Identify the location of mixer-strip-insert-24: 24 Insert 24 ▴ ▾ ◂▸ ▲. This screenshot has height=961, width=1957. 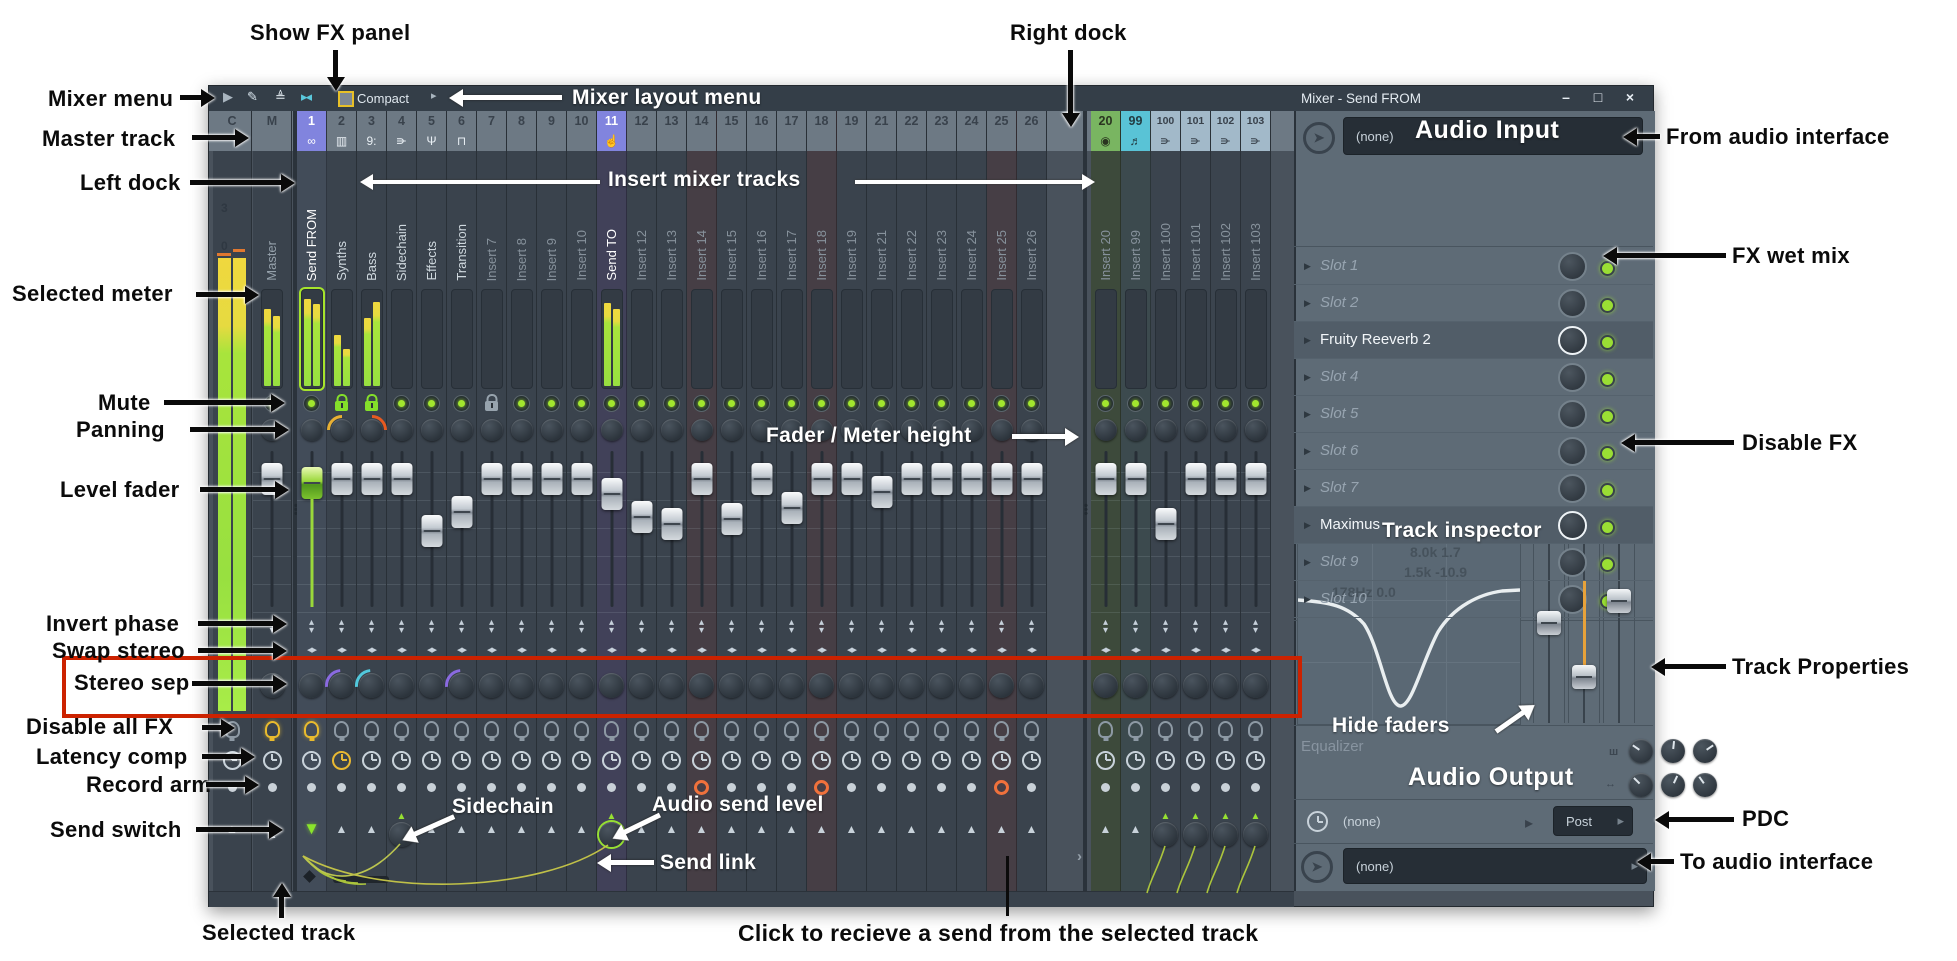
(972, 501).